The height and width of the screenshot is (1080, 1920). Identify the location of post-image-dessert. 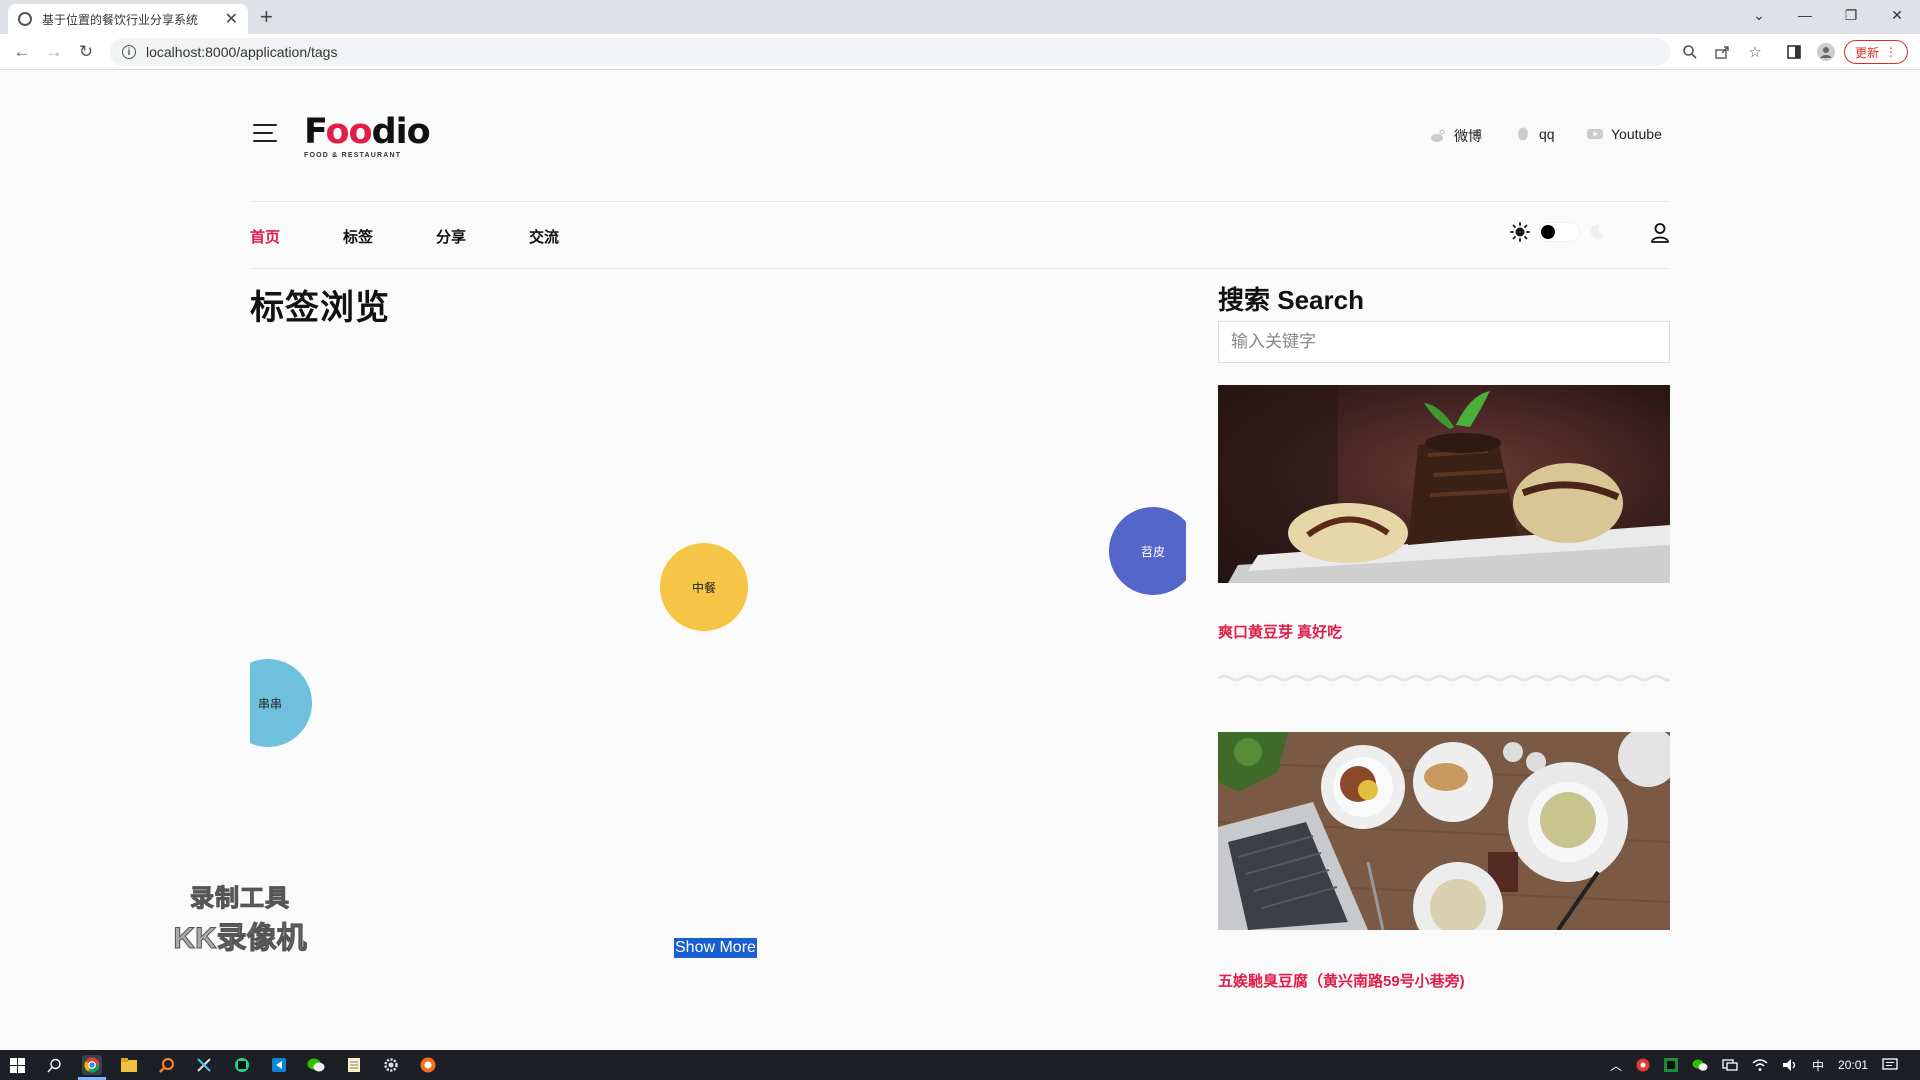
(1444, 484).